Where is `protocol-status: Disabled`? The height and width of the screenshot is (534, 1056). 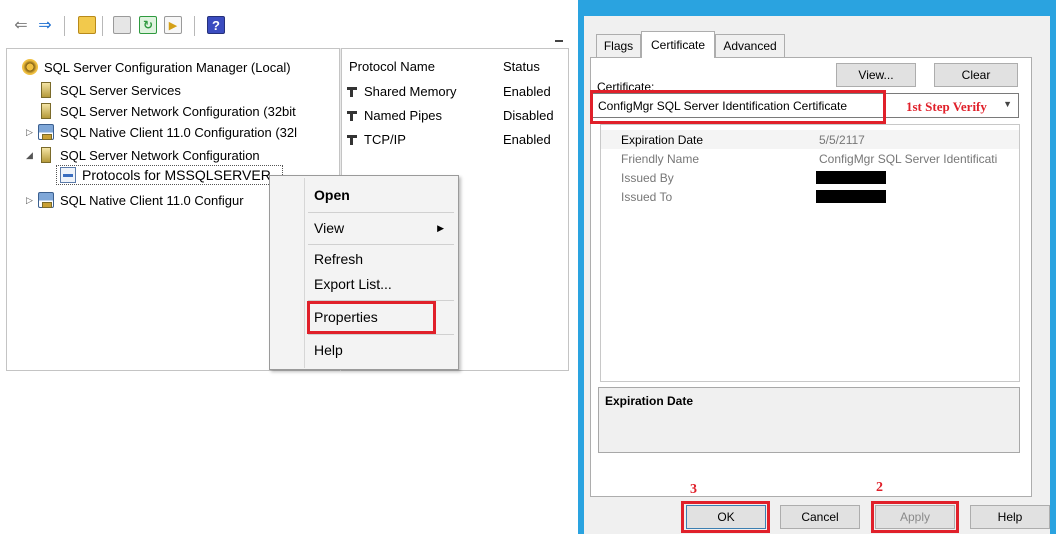 protocol-status: Disabled is located at coordinates (528, 115).